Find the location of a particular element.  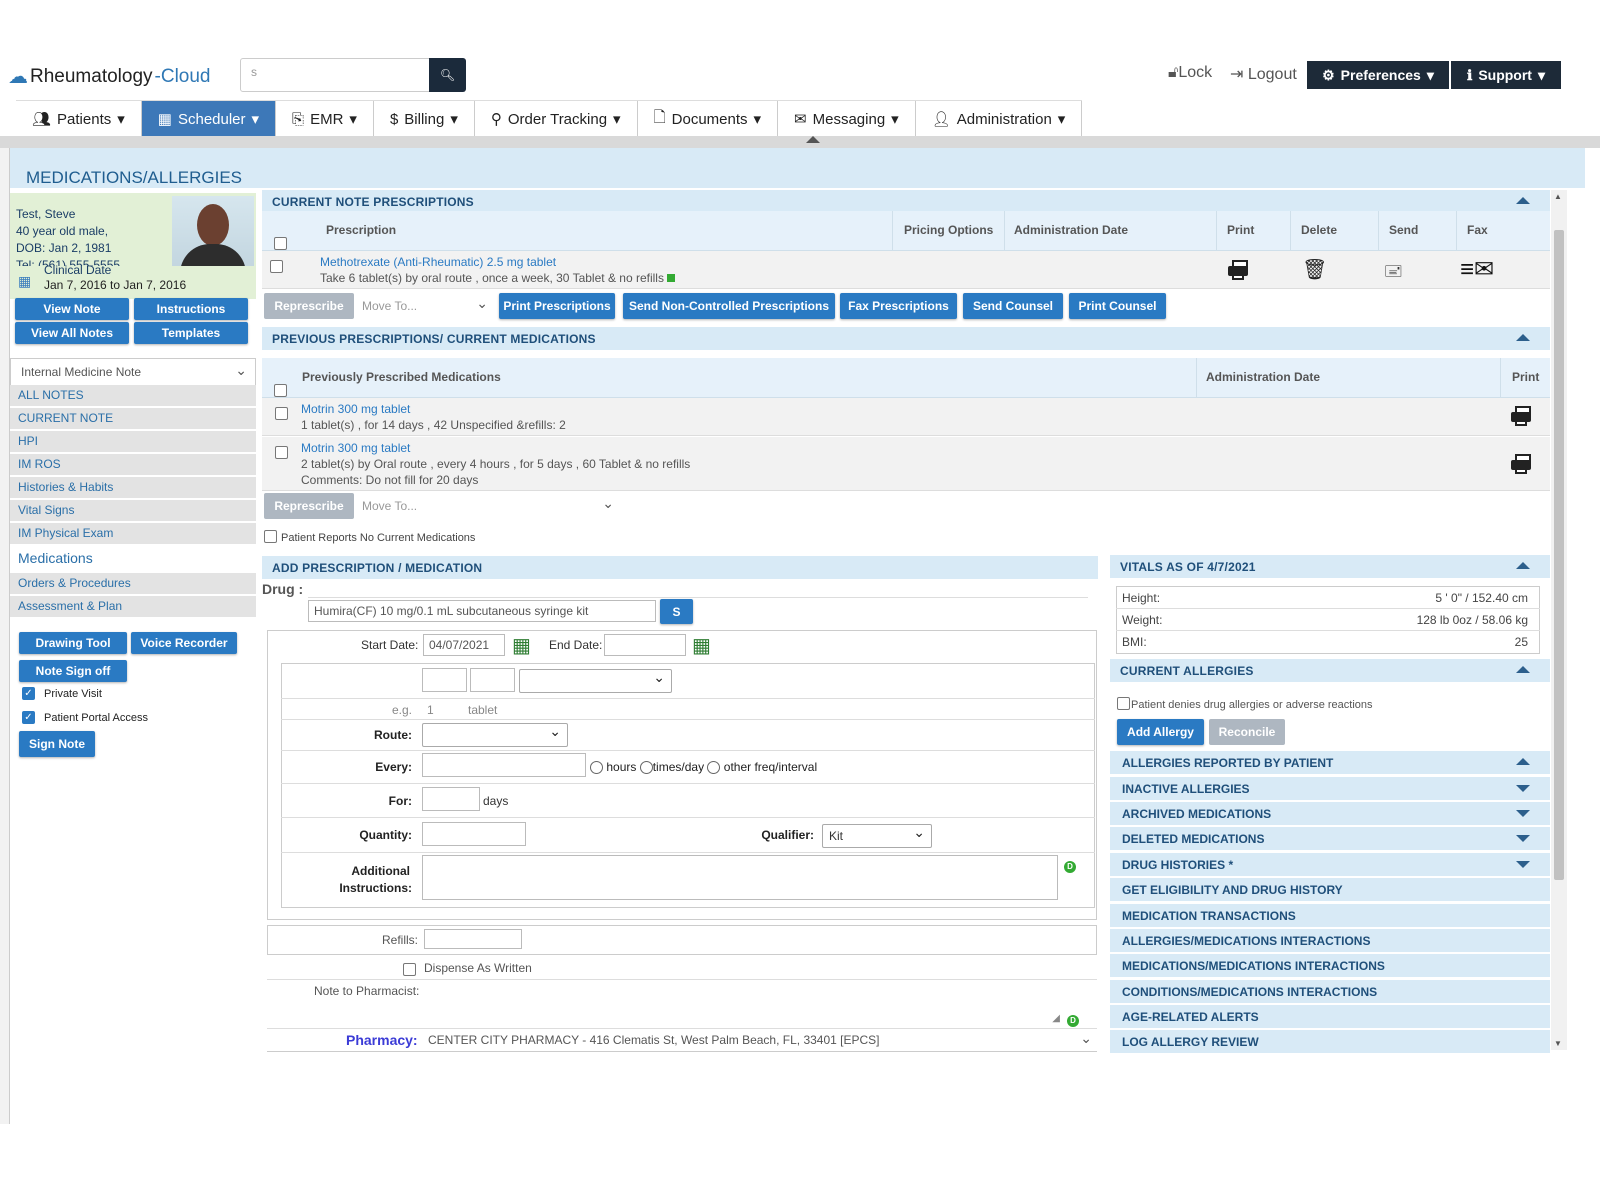

section-log-allergy-review: LOG ALLERGY REVIEW is located at coordinates (1330, 1041).